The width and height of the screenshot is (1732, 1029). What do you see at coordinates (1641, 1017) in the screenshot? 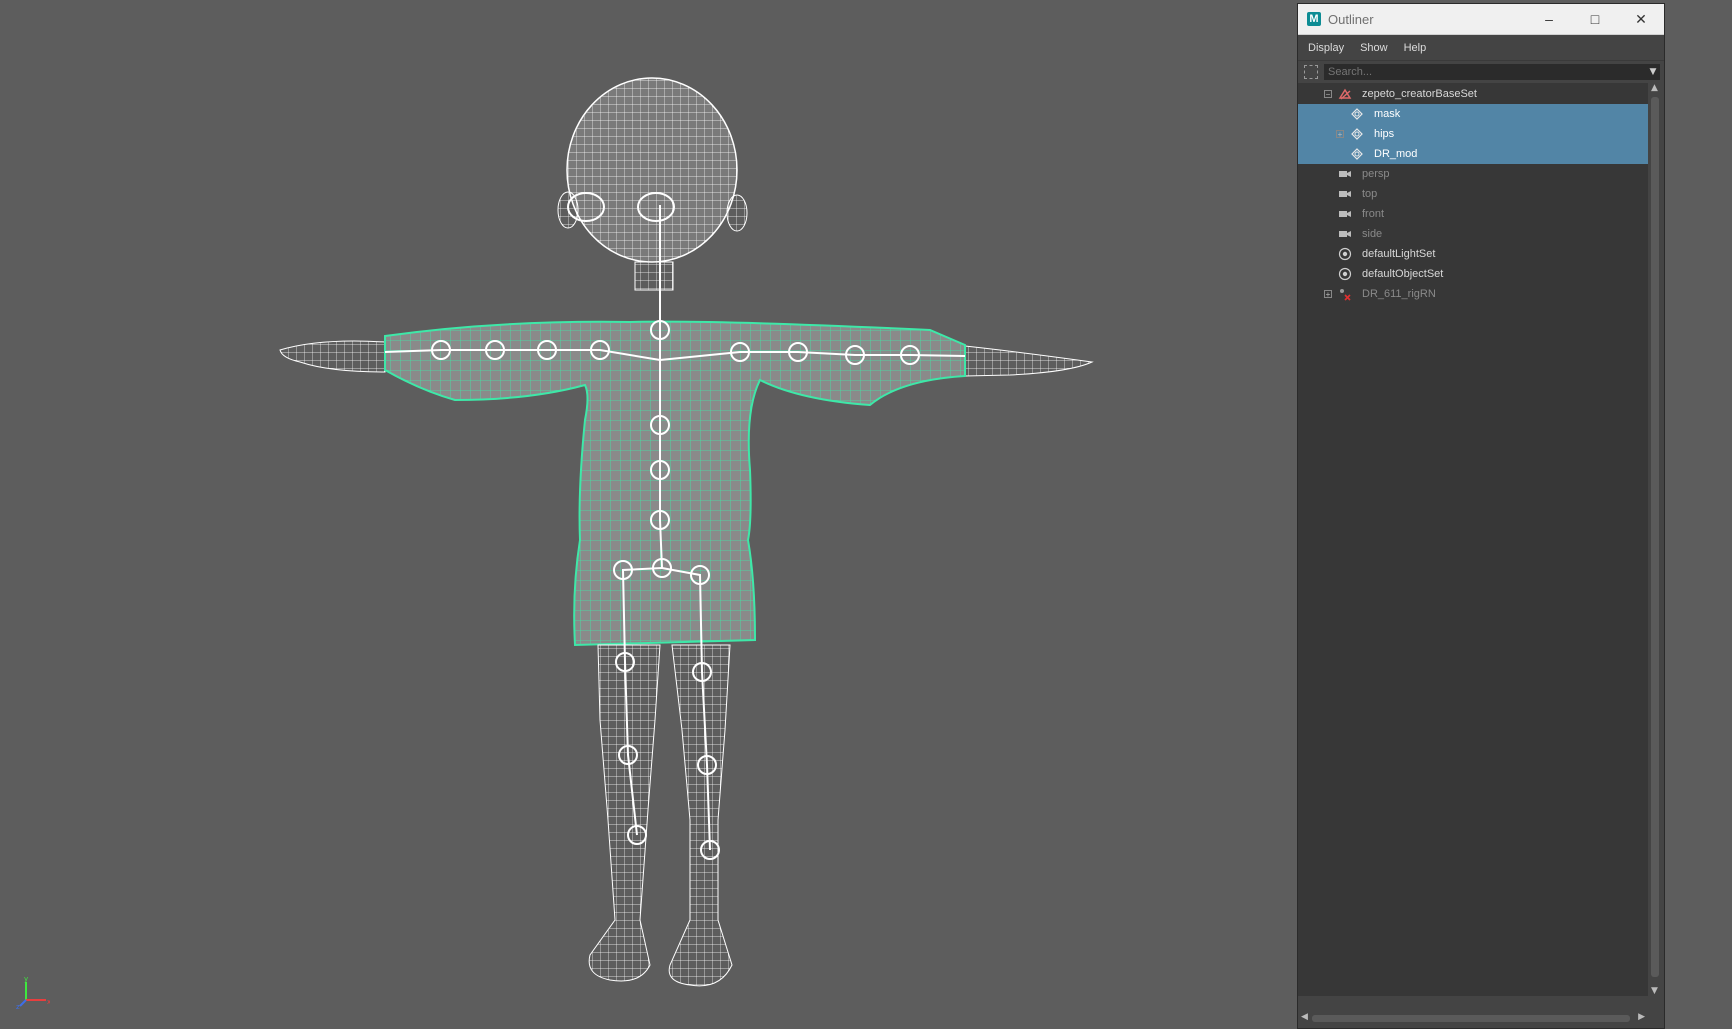
I see `scroll-right-icon: ▶` at bounding box center [1641, 1017].